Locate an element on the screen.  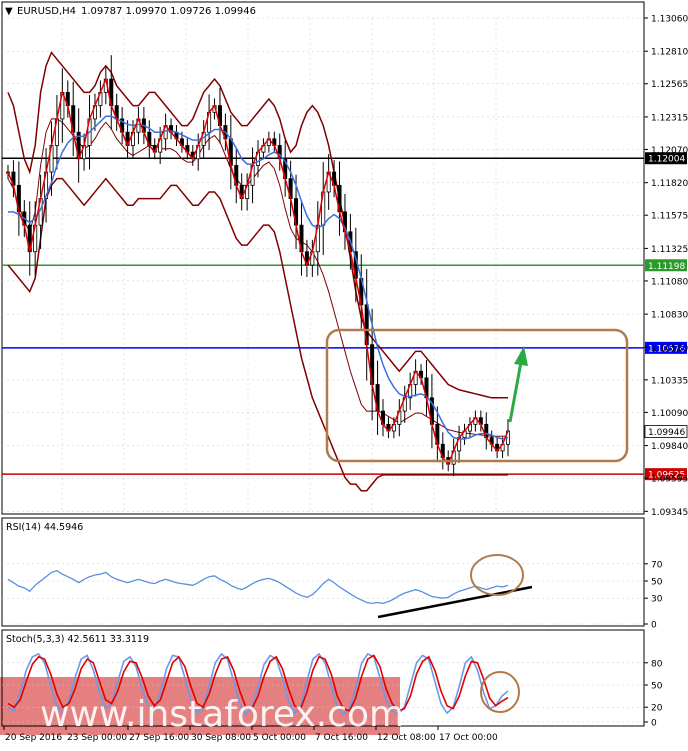
time-tick-label: 17 Oct 00:00 is located at coordinates (468, 738).